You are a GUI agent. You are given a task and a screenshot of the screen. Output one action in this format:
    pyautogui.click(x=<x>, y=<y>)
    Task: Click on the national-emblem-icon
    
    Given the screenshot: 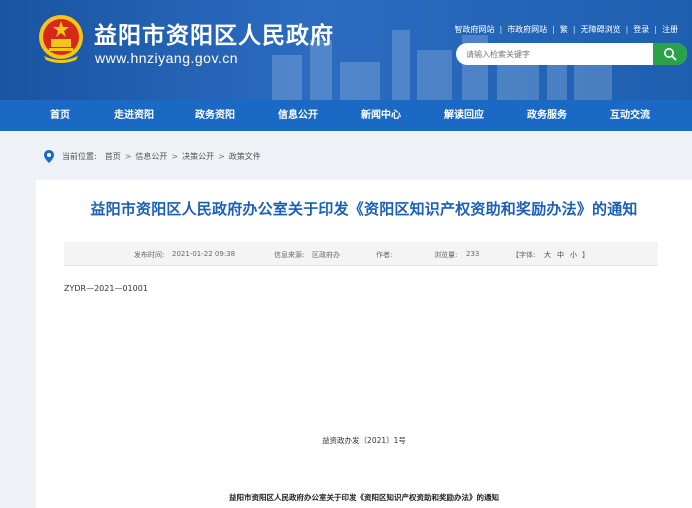 What is the action you would take?
    pyautogui.click(x=61, y=39)
    